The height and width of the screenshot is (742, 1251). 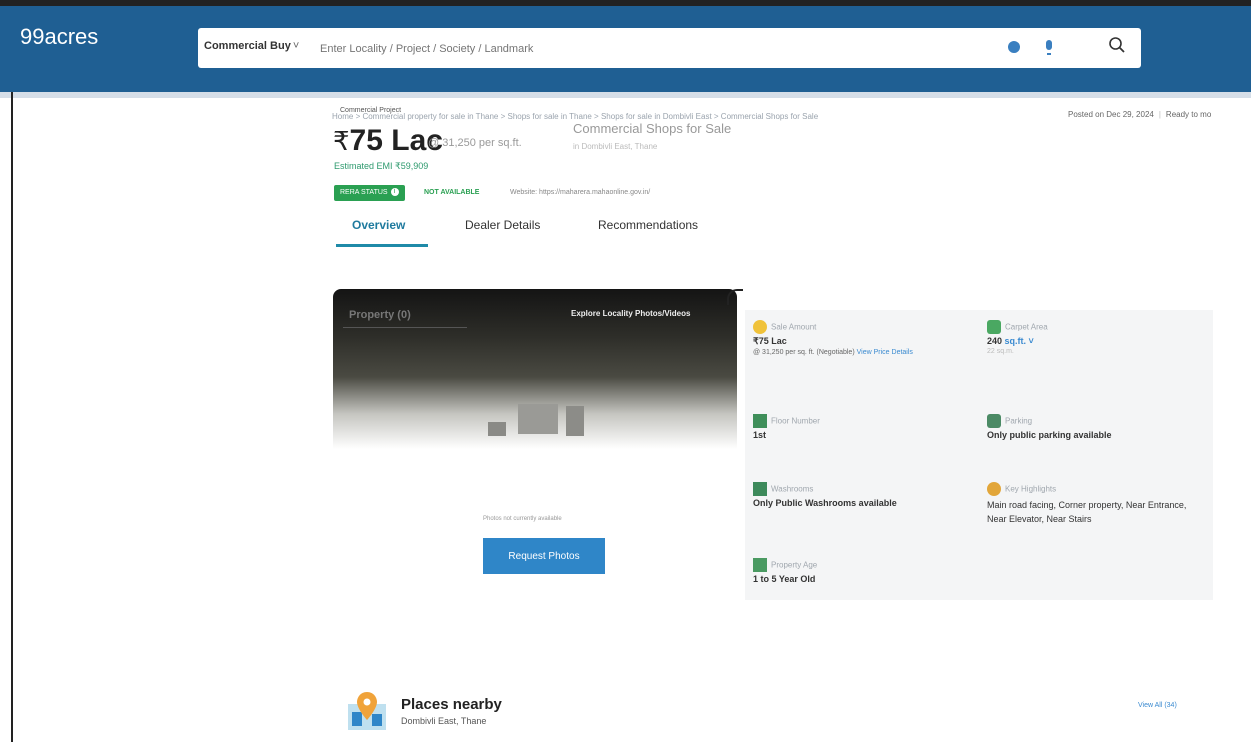 I want to click on search-bar: Commercial Buy ˅, so click(x=669, y=48).